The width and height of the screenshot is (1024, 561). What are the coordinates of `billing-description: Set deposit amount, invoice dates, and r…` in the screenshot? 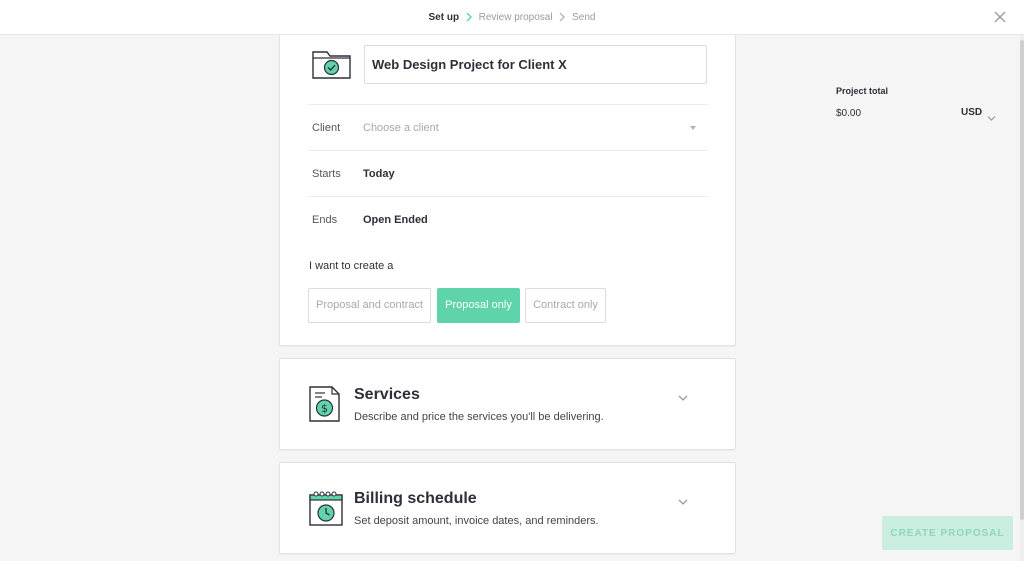 It's located at (476, 521).